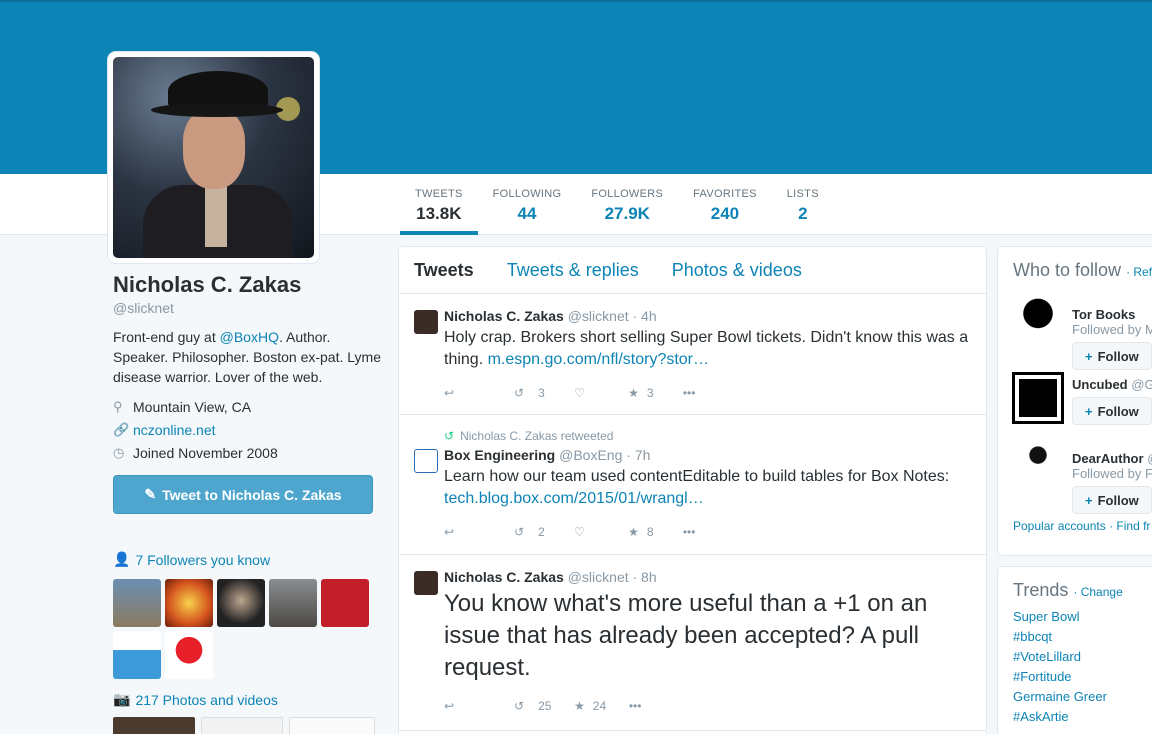 Image resolution: width=1152 pixels, height=734 pixels. Describe the element at coordinates (1075, 479) in the screenshot. I see `suggested-account: DearAuthor @ Followed by F +Follow` at that location.